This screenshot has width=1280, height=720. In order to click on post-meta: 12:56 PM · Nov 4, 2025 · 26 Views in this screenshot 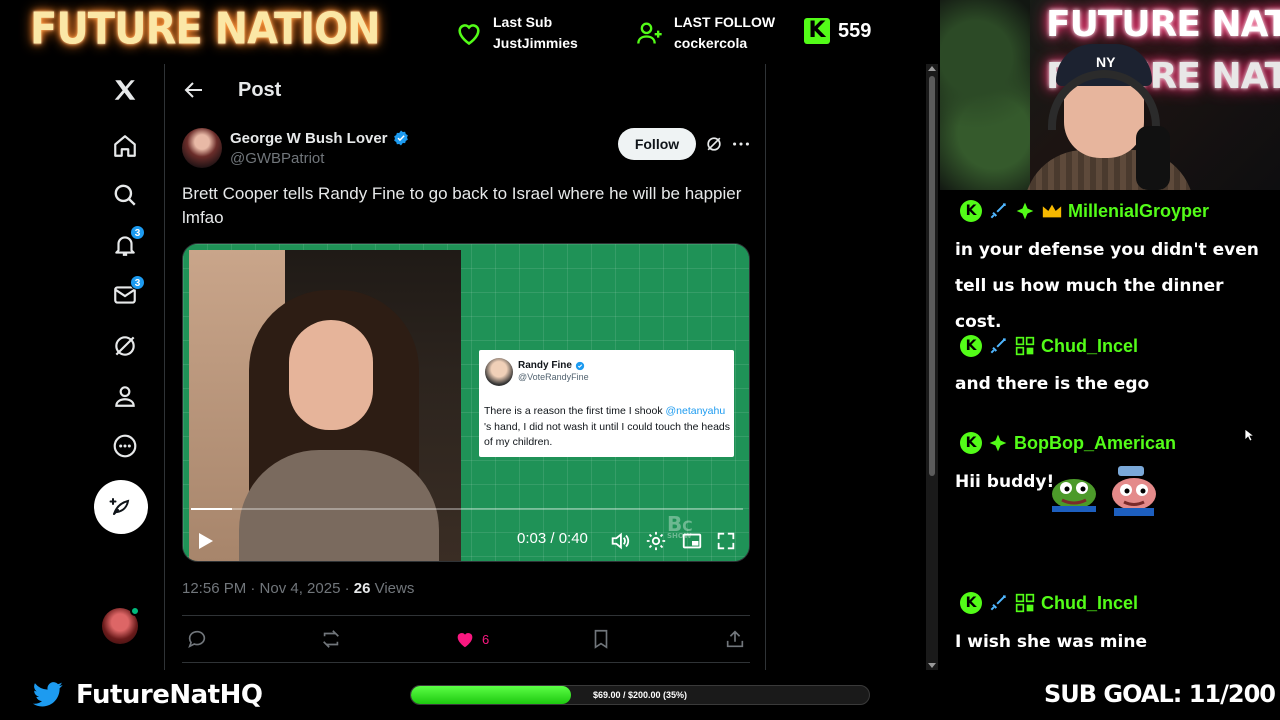, I will do `click(298, 588)`.